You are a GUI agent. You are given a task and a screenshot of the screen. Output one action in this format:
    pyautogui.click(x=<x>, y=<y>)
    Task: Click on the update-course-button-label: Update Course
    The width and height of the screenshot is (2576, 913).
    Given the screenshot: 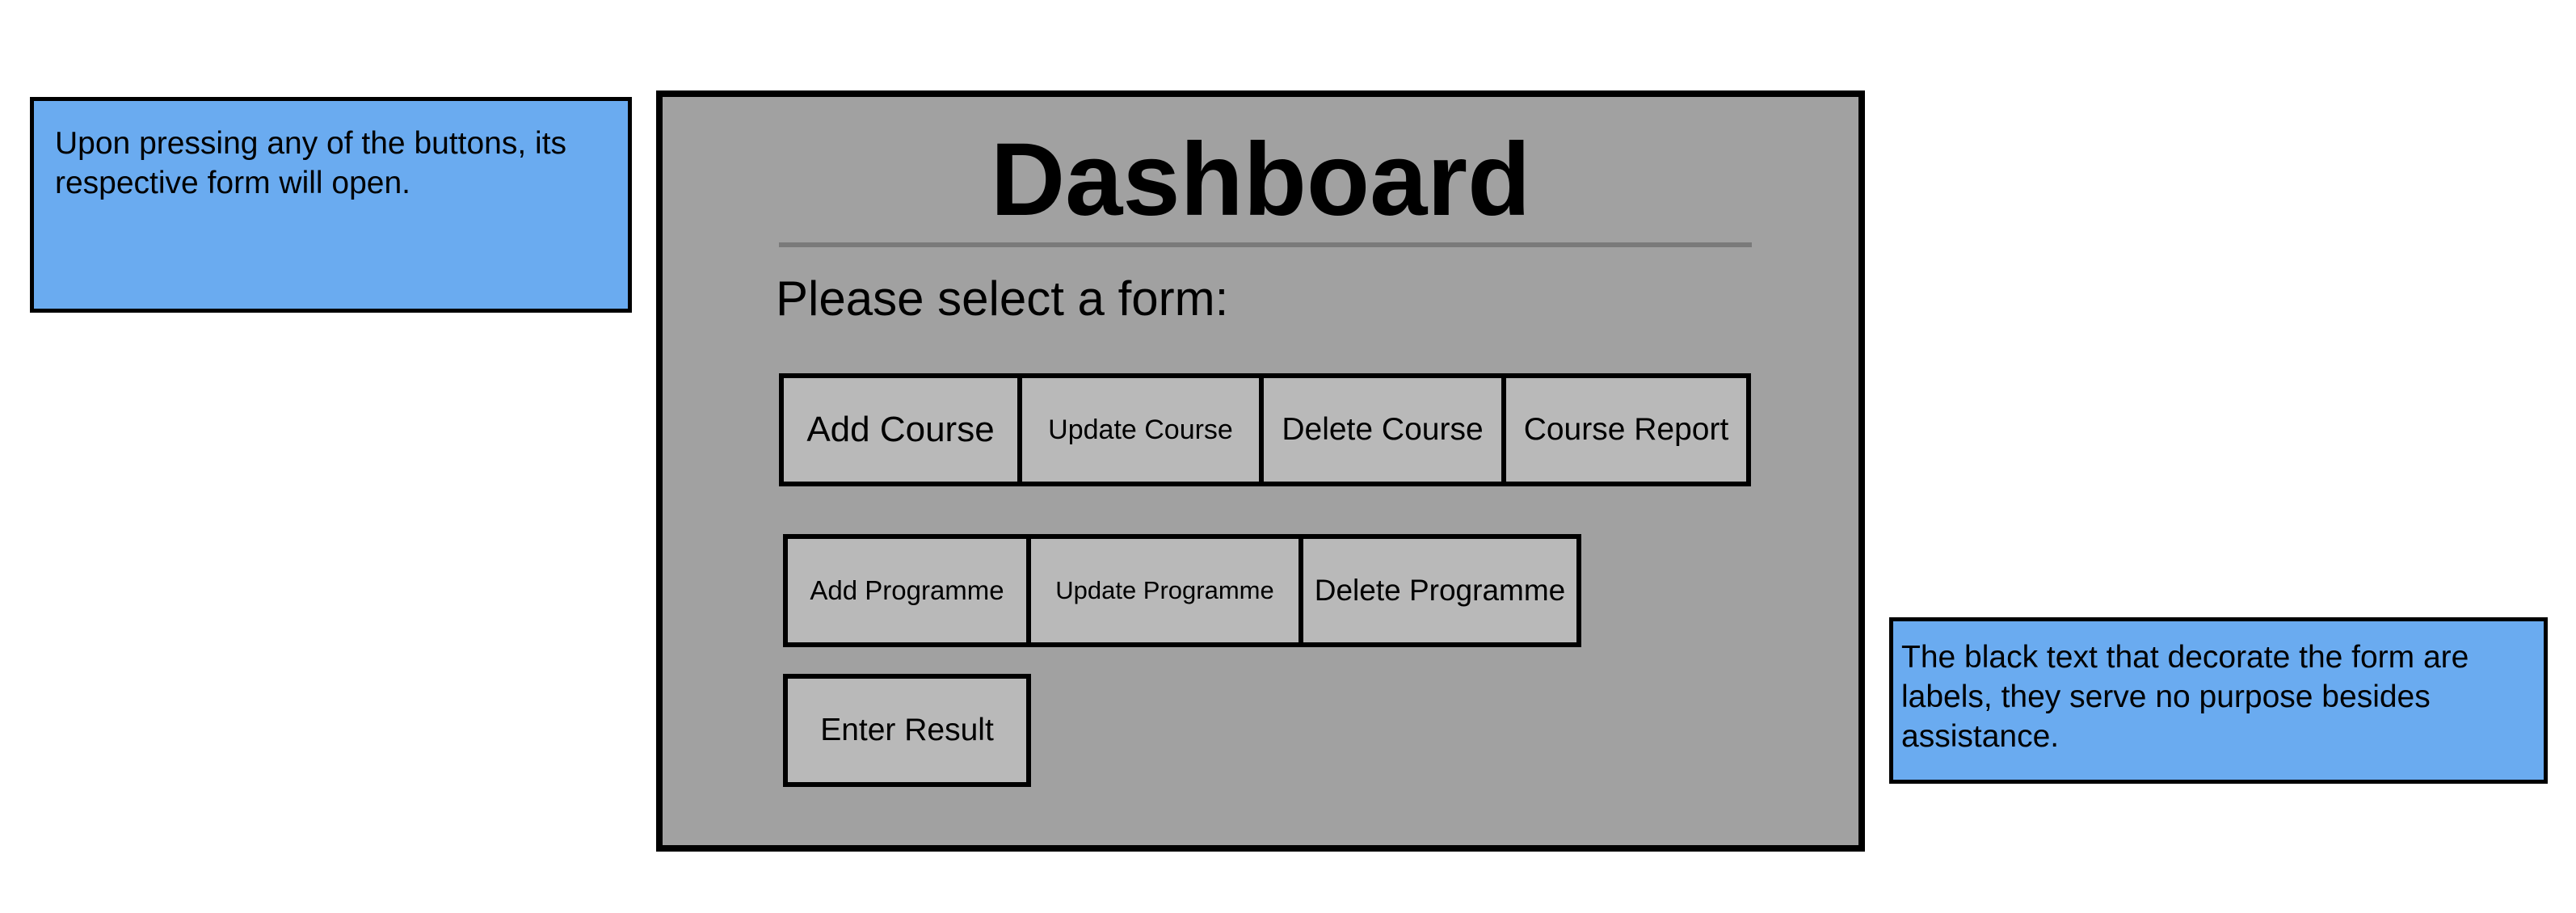 What is the action you would take?
    pyautogui.click(x=1140, y=429)
    